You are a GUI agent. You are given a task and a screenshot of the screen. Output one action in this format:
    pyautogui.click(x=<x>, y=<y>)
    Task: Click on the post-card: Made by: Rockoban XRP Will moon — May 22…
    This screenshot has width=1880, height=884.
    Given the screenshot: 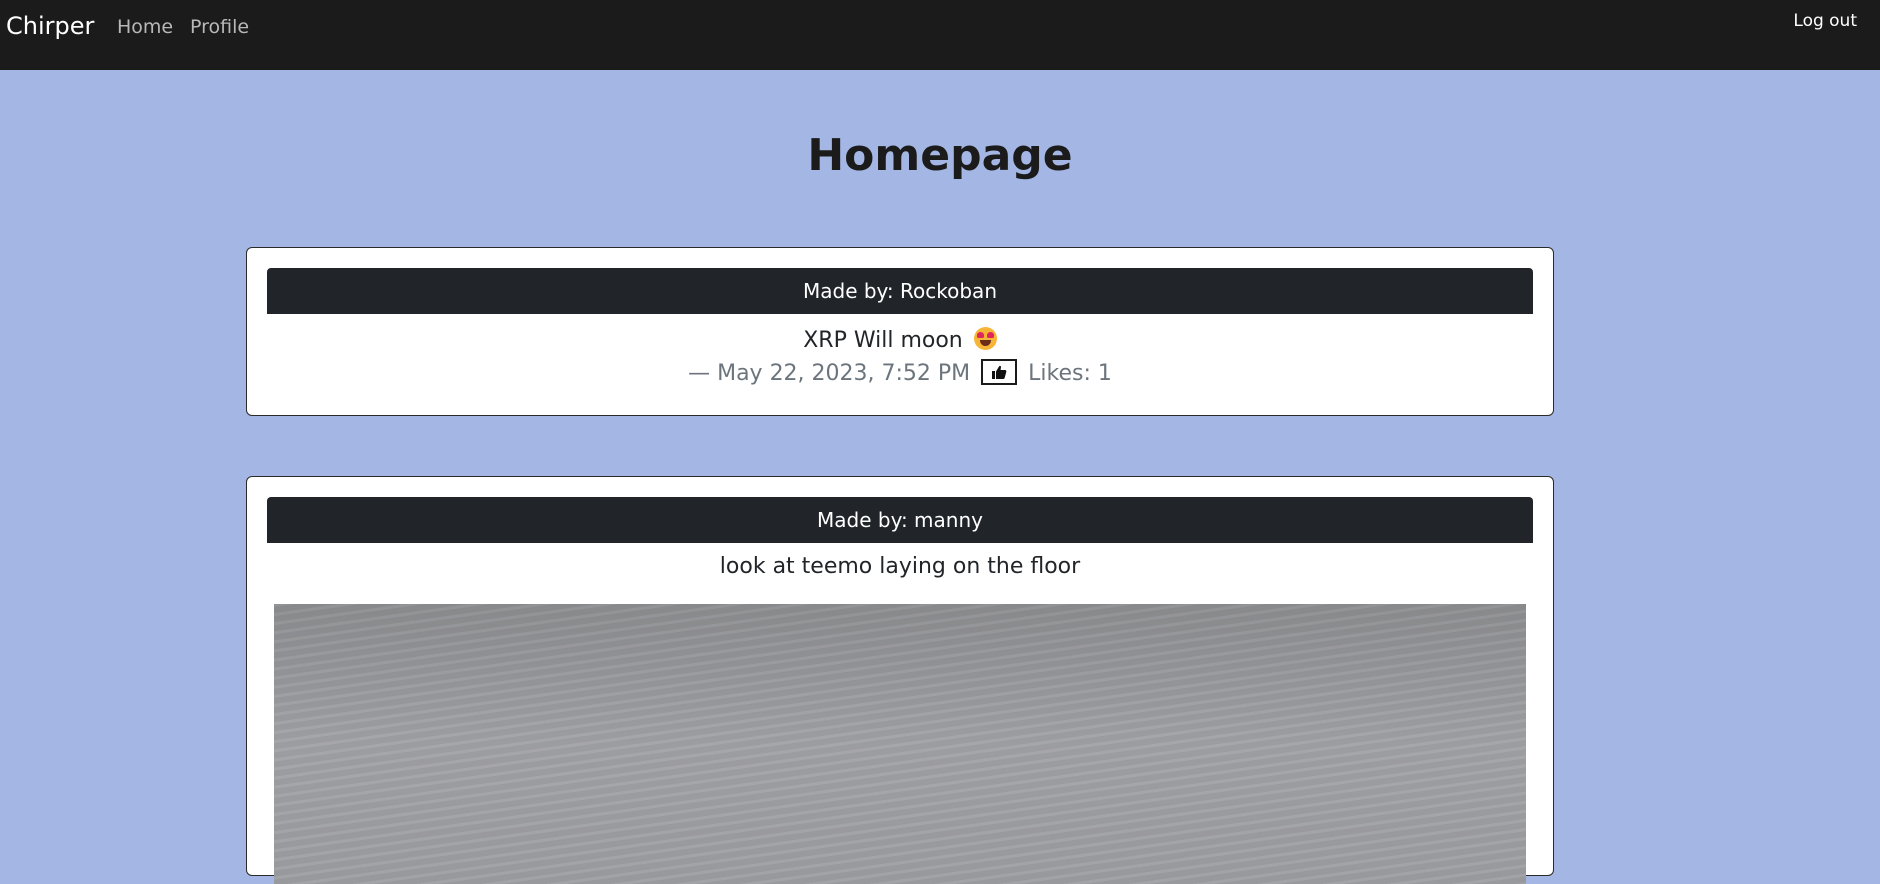 What is the action you would take?
    pyautogui.click(x=900, y=331)
    